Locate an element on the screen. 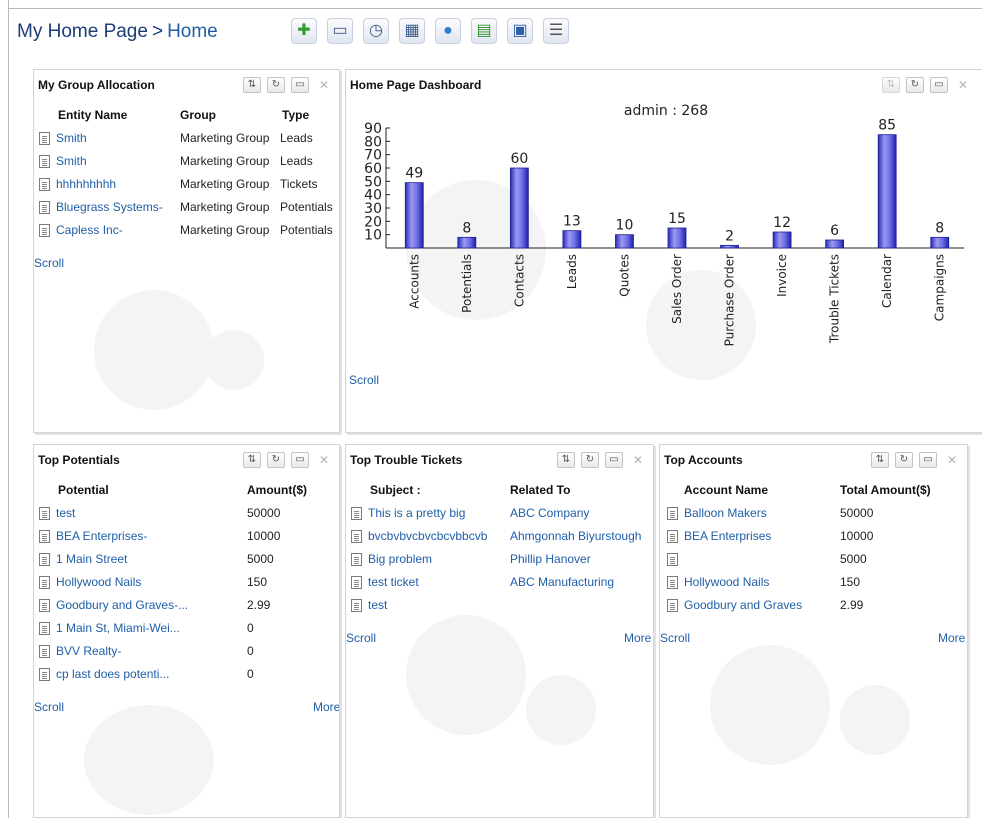  clock-icon: ◷ is located at coordinates (376, 31).